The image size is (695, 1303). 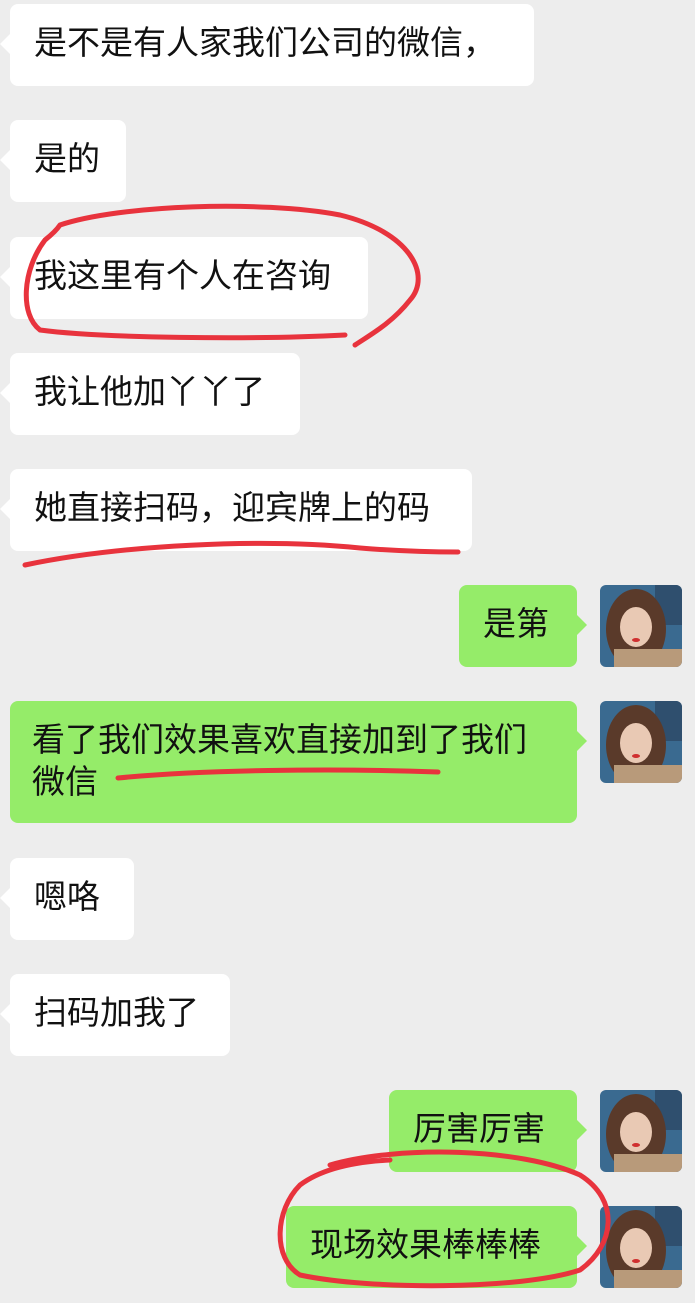 I want to click on message-bubble-outgoing: 是第, so click(x=523, y=626).